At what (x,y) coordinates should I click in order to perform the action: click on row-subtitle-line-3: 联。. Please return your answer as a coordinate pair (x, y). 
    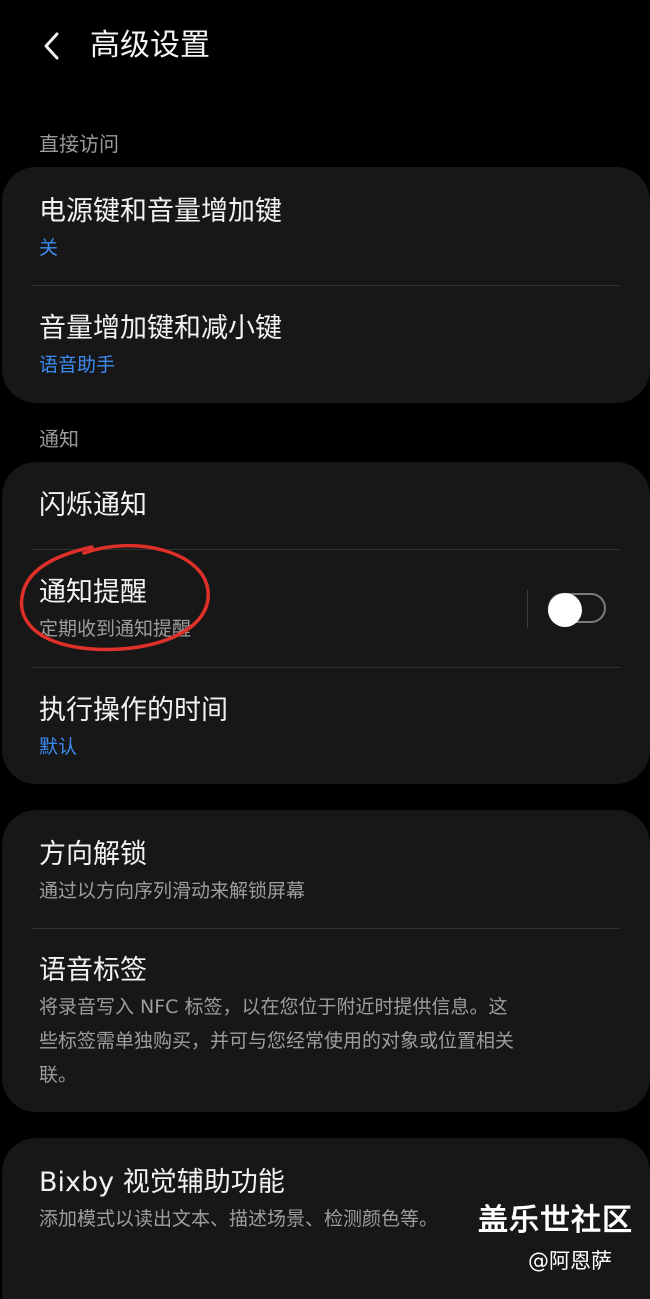
    Looking at the image, I should click on (58, 1075).